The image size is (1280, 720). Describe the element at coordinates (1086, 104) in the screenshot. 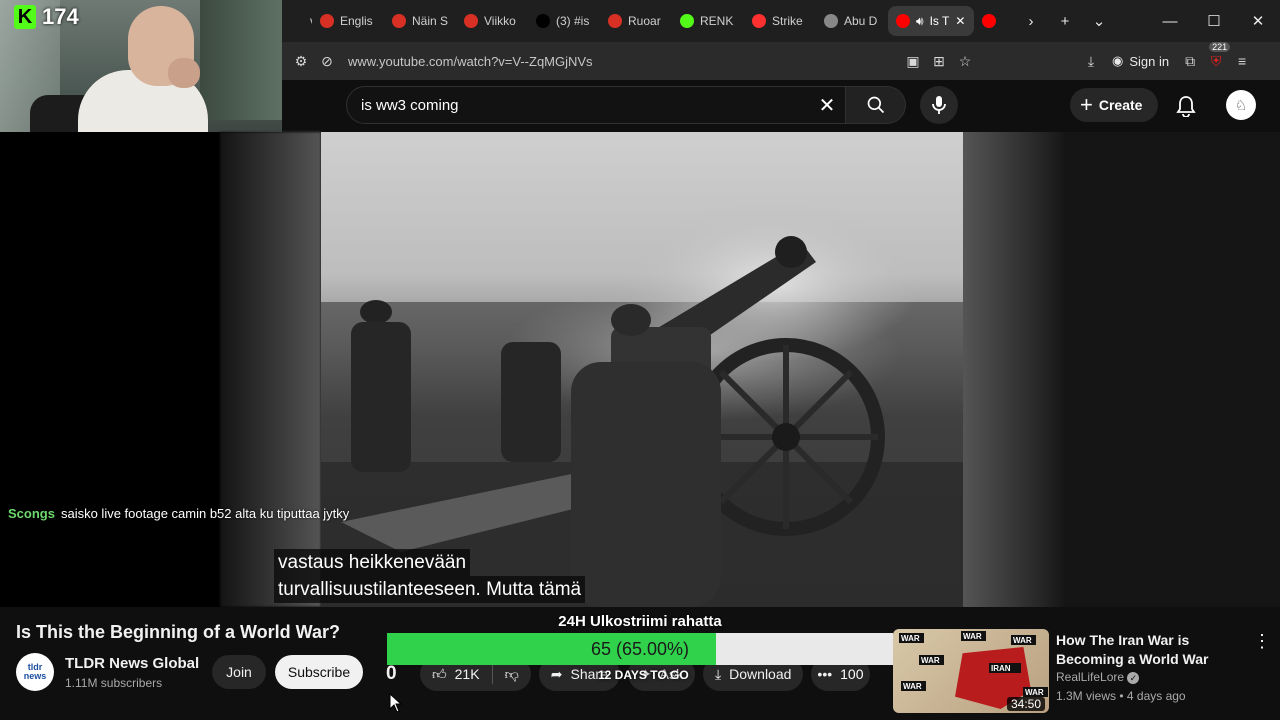

I see `plus-icon: +` at that location.